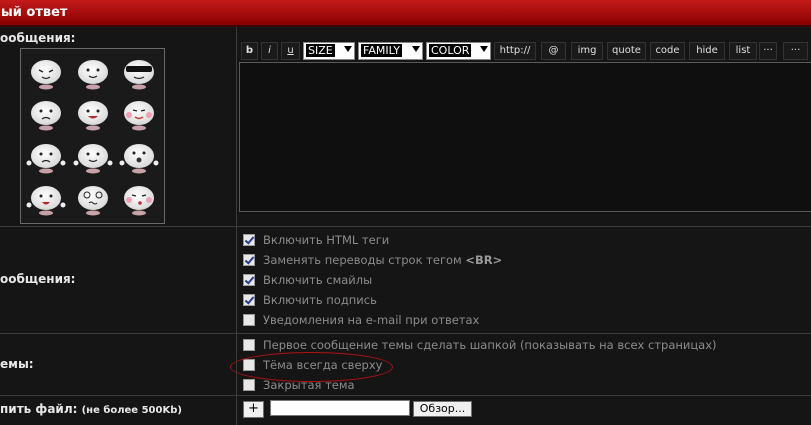 Image resolution: width=811 pixels, height=425 pixels. Describe the element at coordinates (405, 13) in the screenshot. I see `reply-header: ый ответ` at that location.